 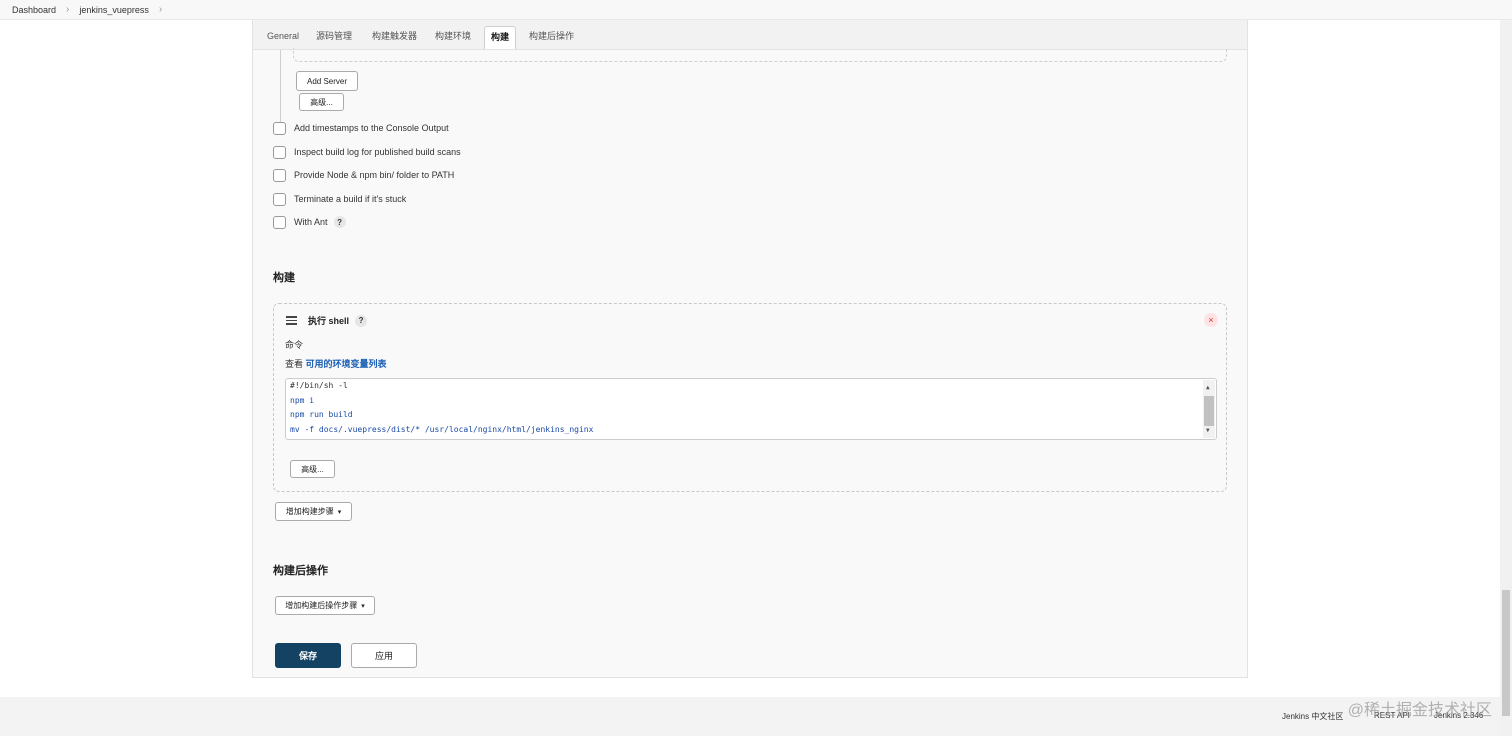 I want to click on watermark: @稀土掘金技术社区, so click(x=1419, y=710).